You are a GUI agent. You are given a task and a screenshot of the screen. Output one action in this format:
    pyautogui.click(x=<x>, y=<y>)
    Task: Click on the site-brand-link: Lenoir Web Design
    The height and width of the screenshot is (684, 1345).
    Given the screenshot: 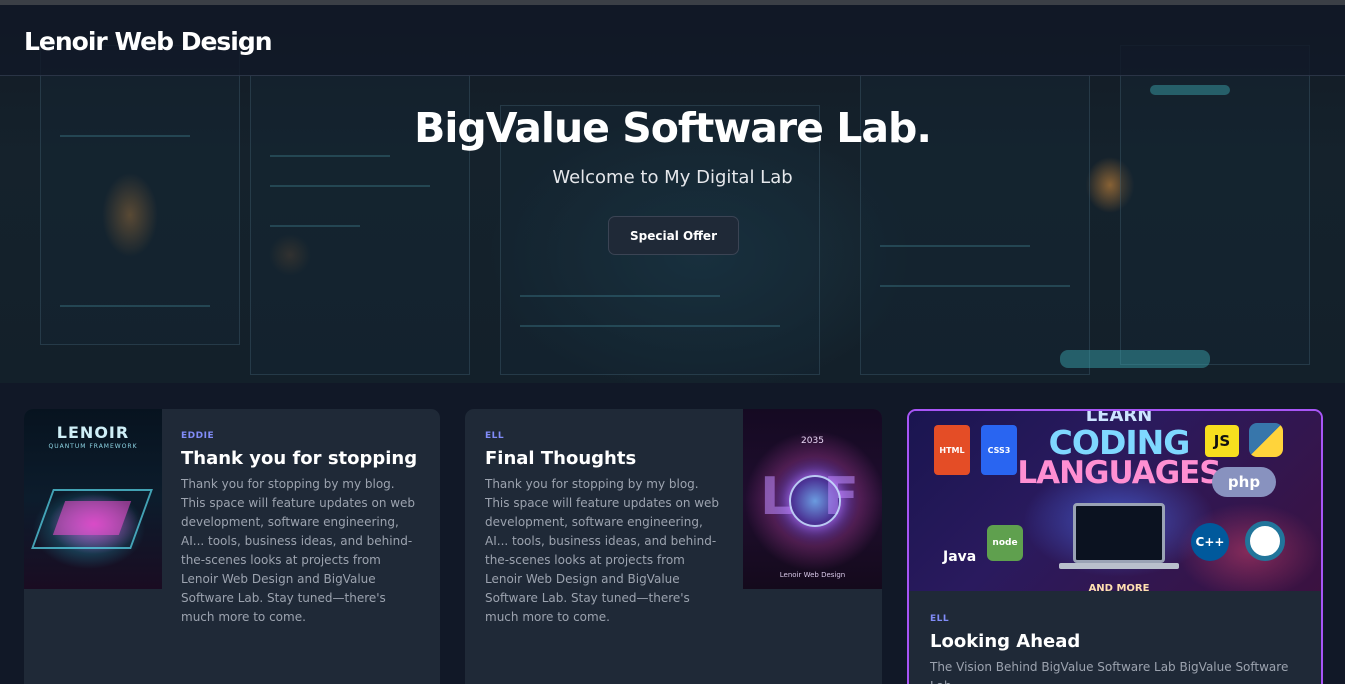 What is the action you would take?
    pyautogui.click(x=148, y=41)
    